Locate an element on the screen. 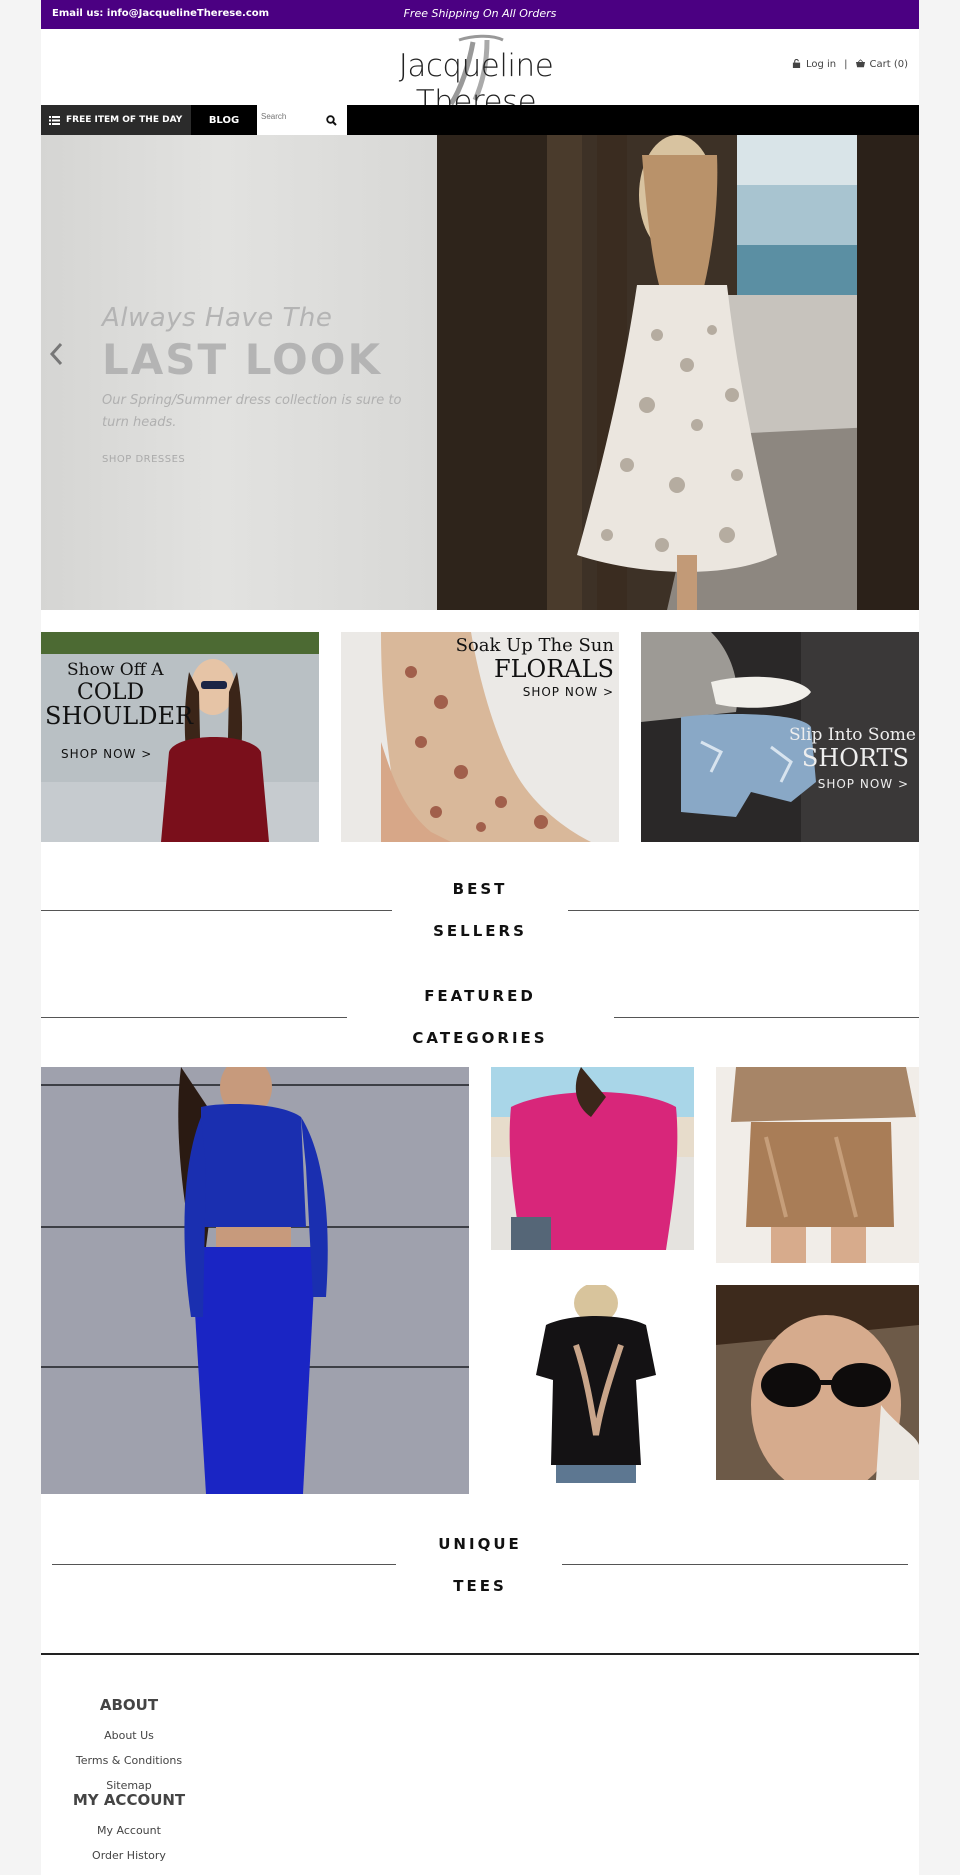 This screenshot has height=1875, width=960. hero-title: LAST LOOK is located at coordinates (242, 359).